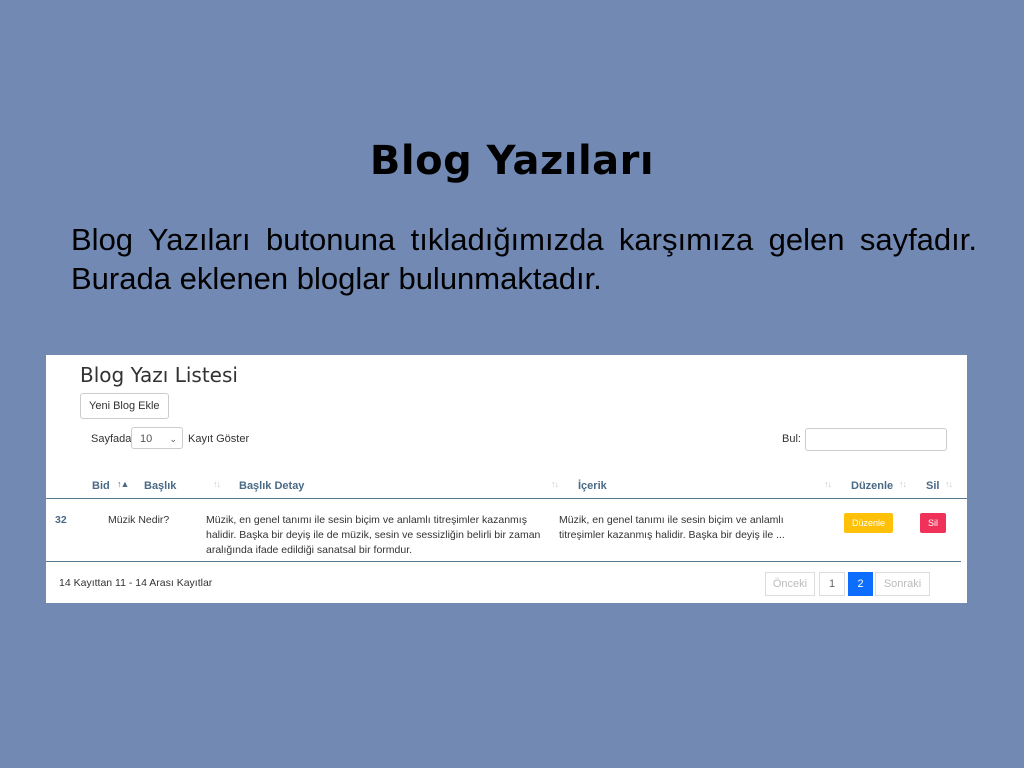  I want to click on cell-baslik: Müzik Nedir?, so click(139, 520).